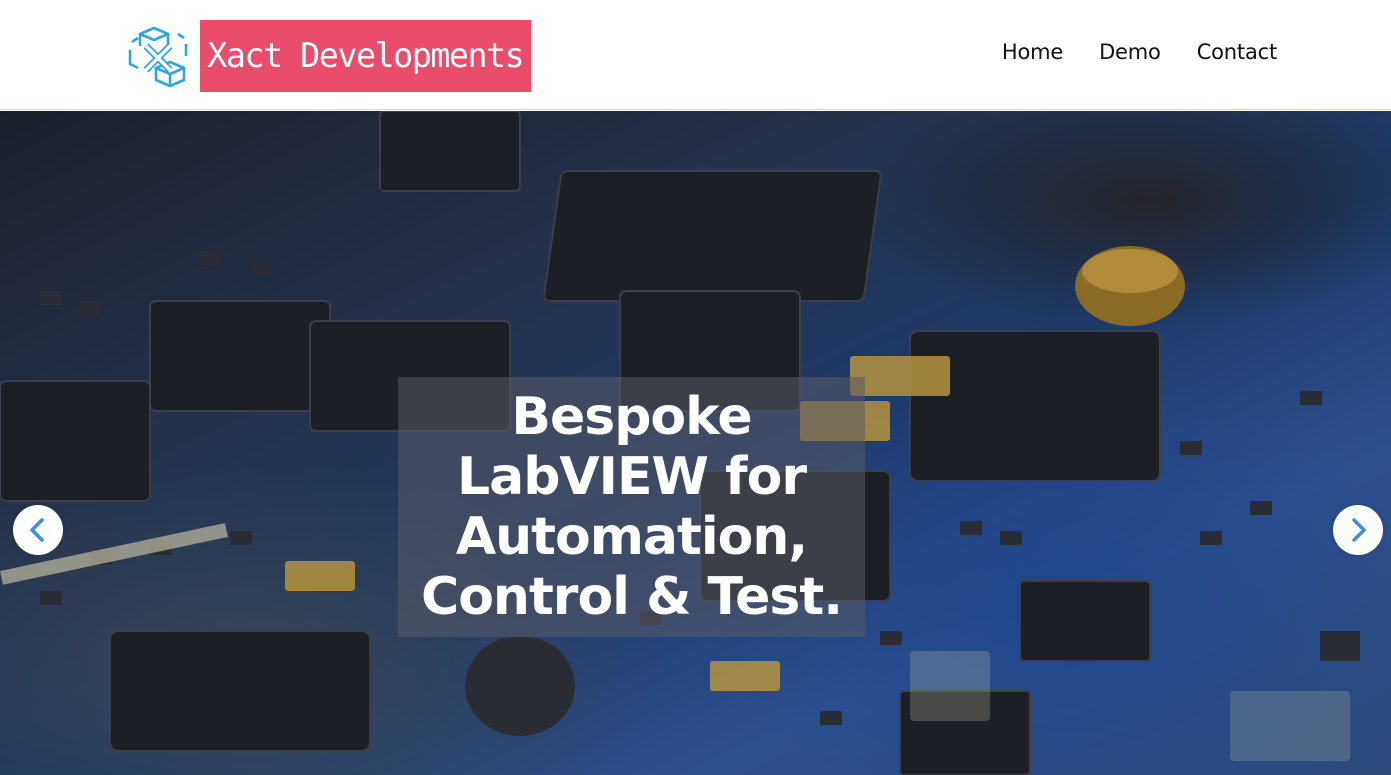  What do you see at coordinates (1237, 52) in the screenshot?
I see `nav-contact-link: Contact` at bounding box center [1237, 52].